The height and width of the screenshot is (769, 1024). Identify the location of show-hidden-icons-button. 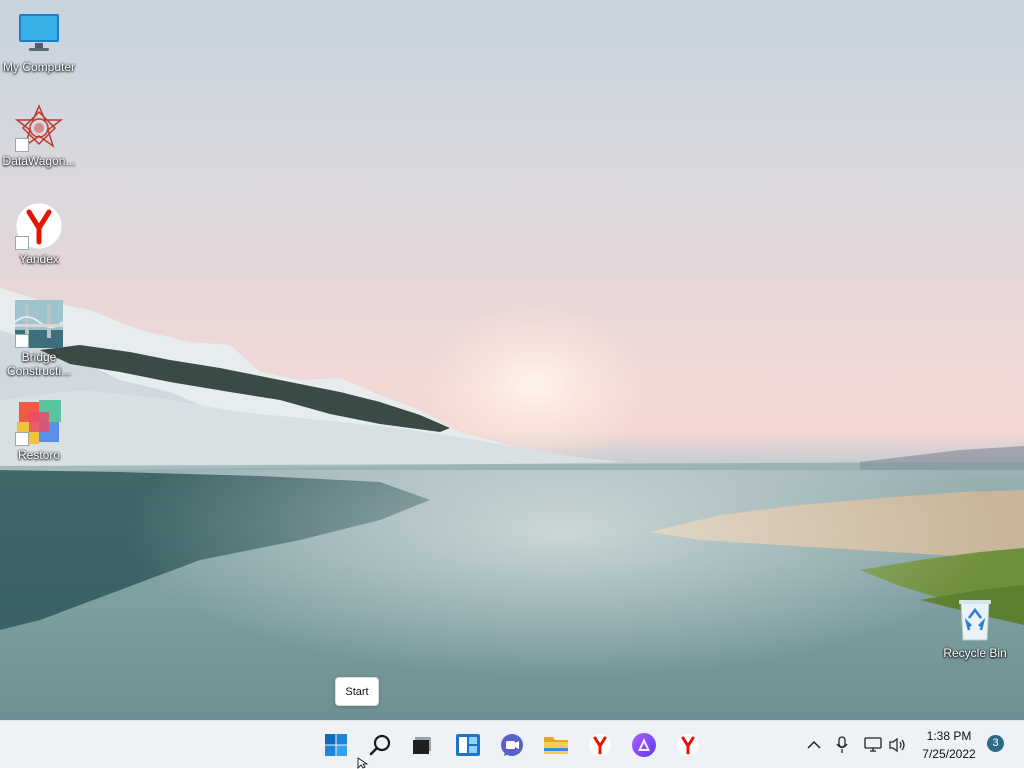
(814, 745).